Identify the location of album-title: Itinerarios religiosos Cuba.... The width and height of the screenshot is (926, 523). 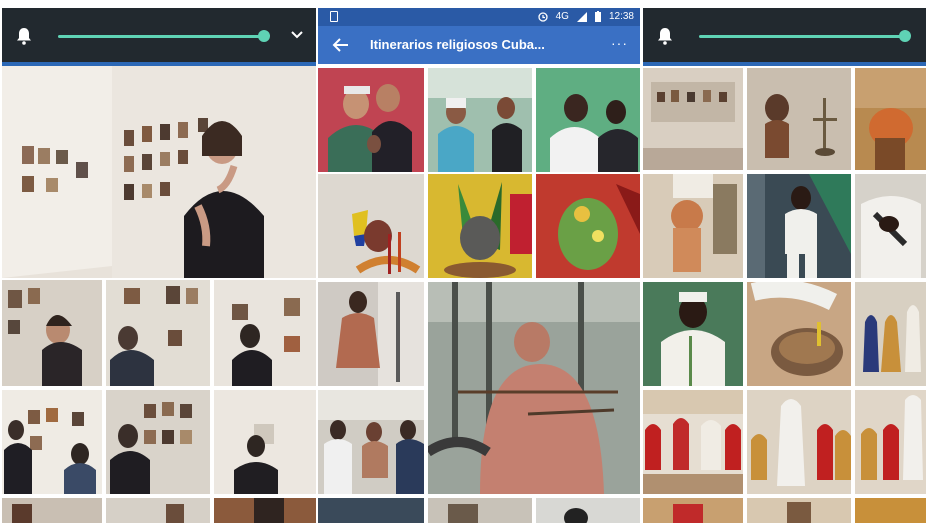
(457, 44).